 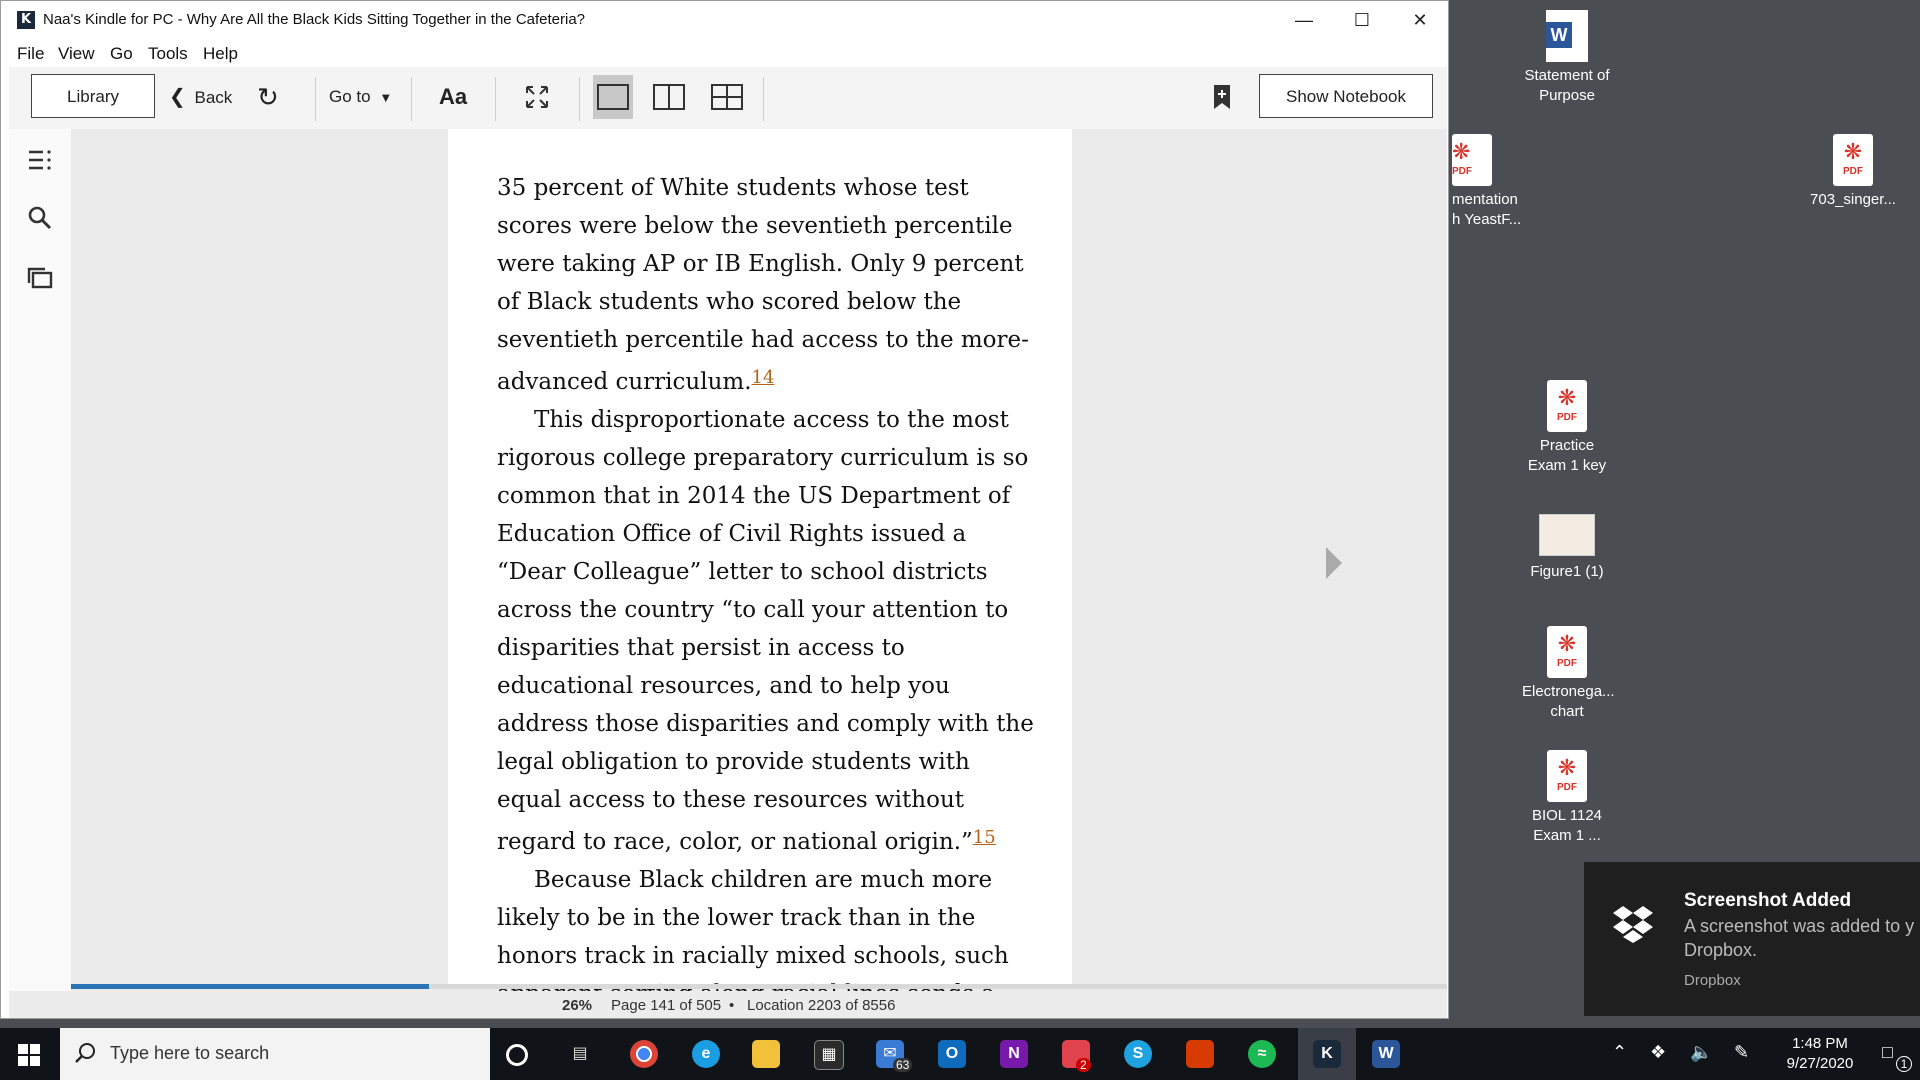 I want to click on fullscreen-icon, so click(x=537, y=97).